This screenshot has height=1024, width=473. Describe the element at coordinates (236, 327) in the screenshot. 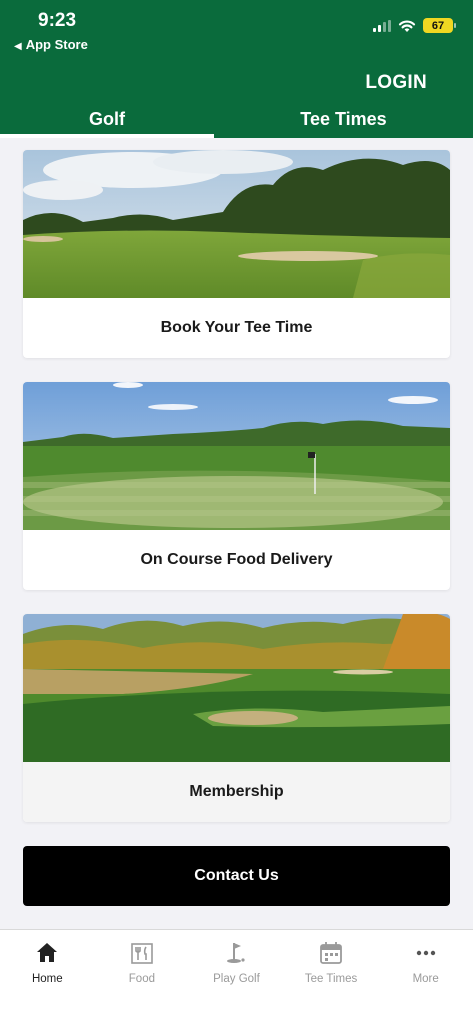

I see `book-tee-time-label: Book Your Tee Time` at that location.